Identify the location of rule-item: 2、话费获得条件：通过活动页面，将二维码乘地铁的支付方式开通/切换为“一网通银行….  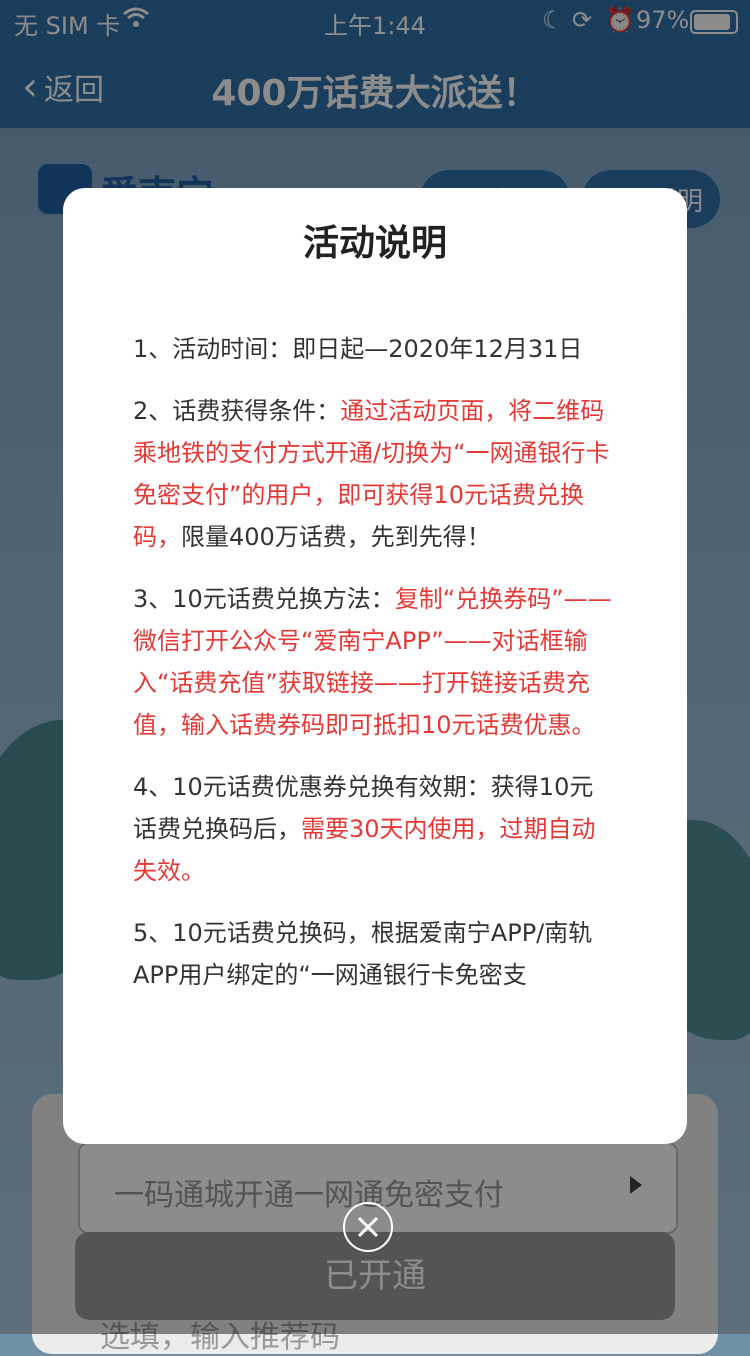
(371, 474).